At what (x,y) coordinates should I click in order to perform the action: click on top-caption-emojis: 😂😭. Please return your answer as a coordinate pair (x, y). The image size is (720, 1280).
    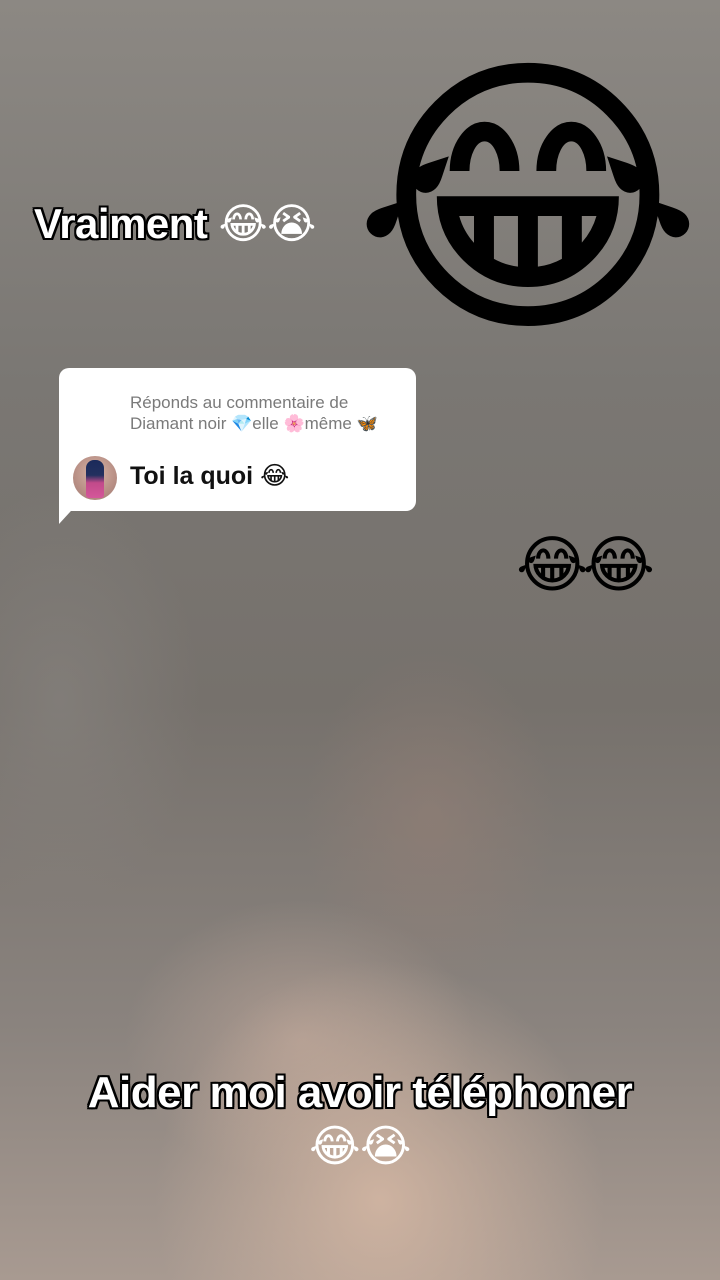
    Looking at the image, I should click on (267, 223).